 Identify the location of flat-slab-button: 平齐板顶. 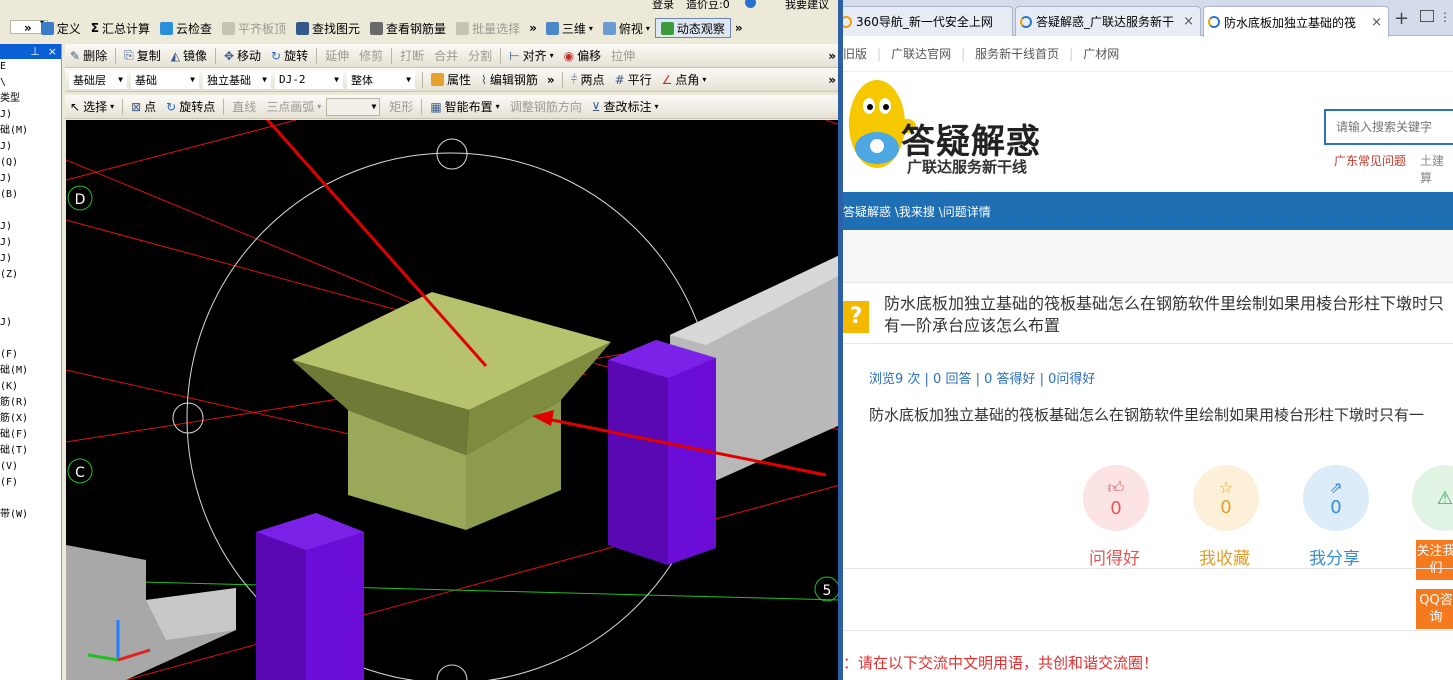
(254, 28).